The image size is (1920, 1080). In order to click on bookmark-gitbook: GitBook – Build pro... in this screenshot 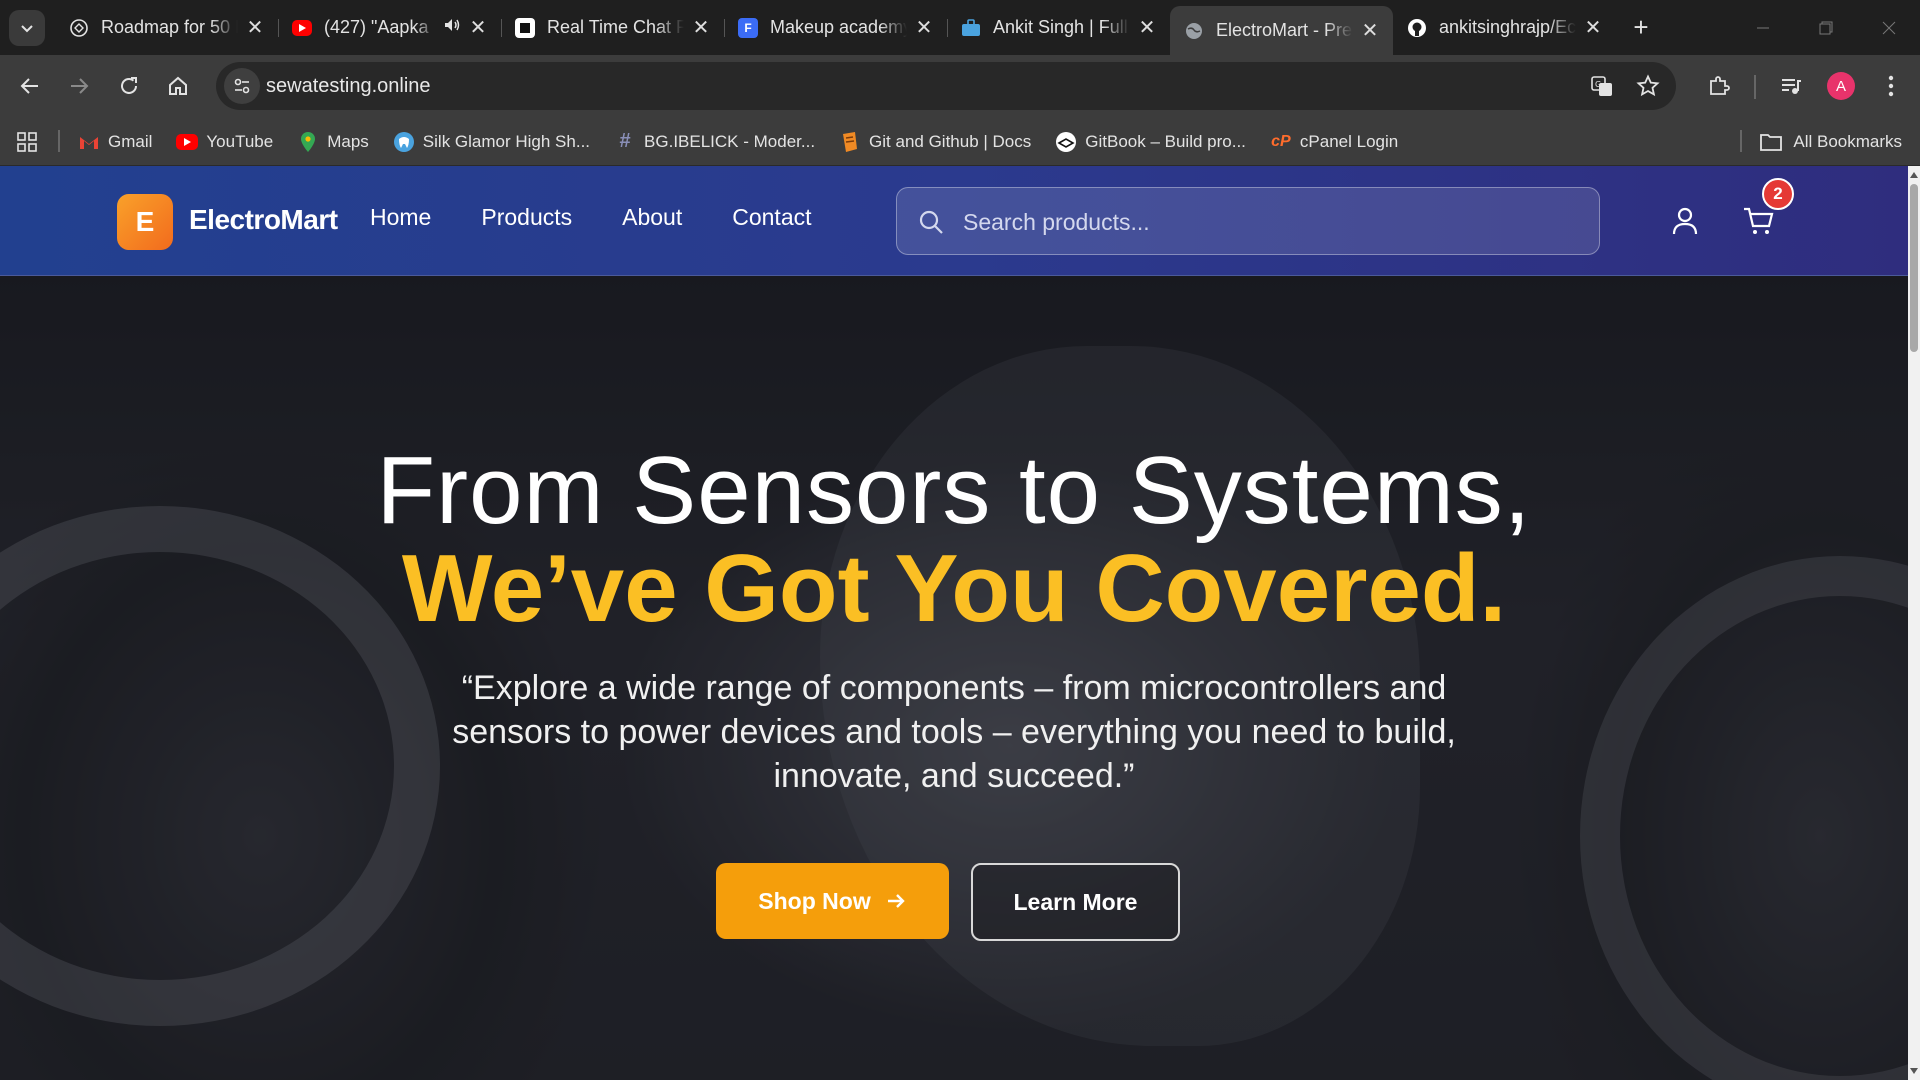, I will do `click(1150, 142)`.